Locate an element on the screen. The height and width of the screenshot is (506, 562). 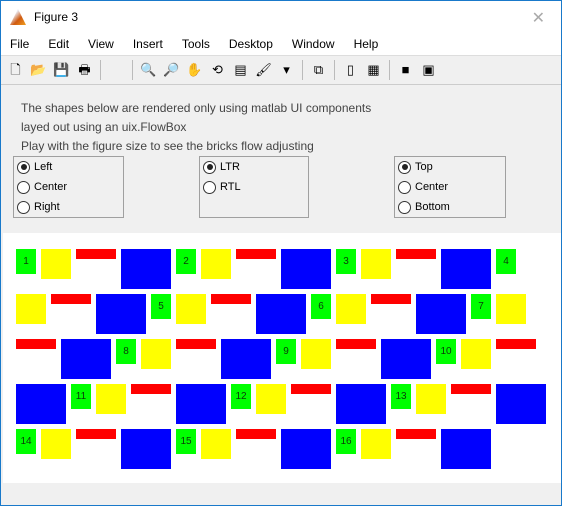
description-line: layed out using an uix.FlowBox is located at coordinates (104, 127).